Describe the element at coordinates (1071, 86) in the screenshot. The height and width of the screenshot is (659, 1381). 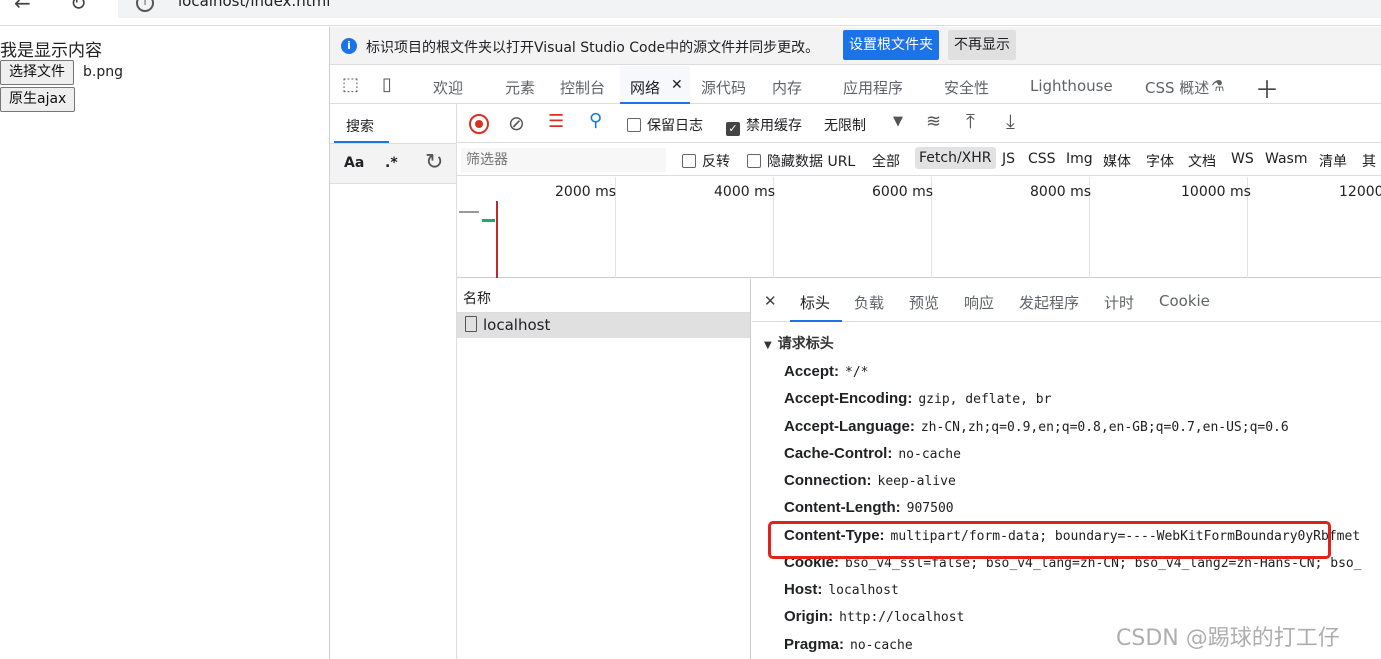
I see `tab-lighthouse: Lighthouse` at that location.